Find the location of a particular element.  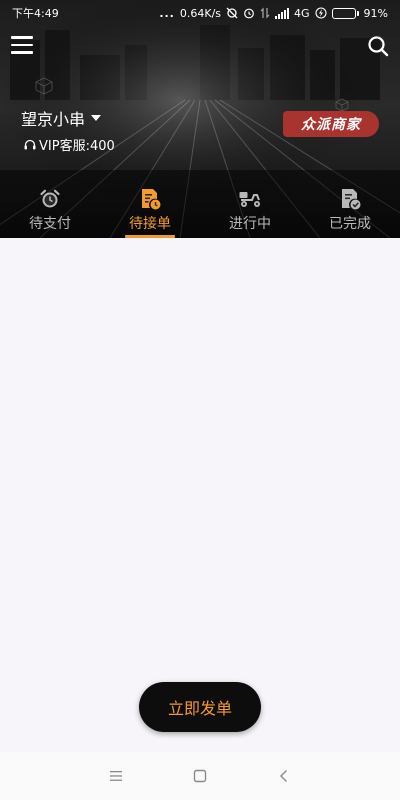

square-home-icon is located at coordinates (200, 776).